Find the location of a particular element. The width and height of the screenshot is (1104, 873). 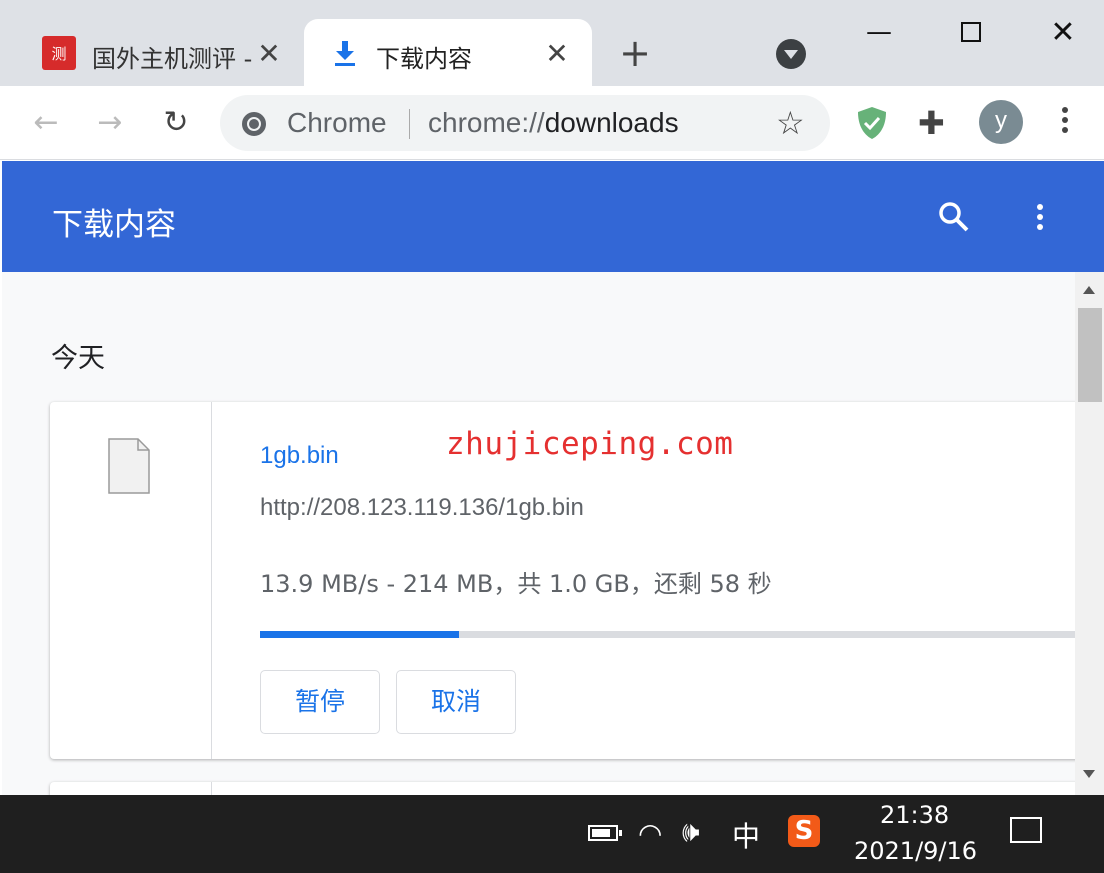

clock-time: 21:38 is located at coordinates (914, 815).